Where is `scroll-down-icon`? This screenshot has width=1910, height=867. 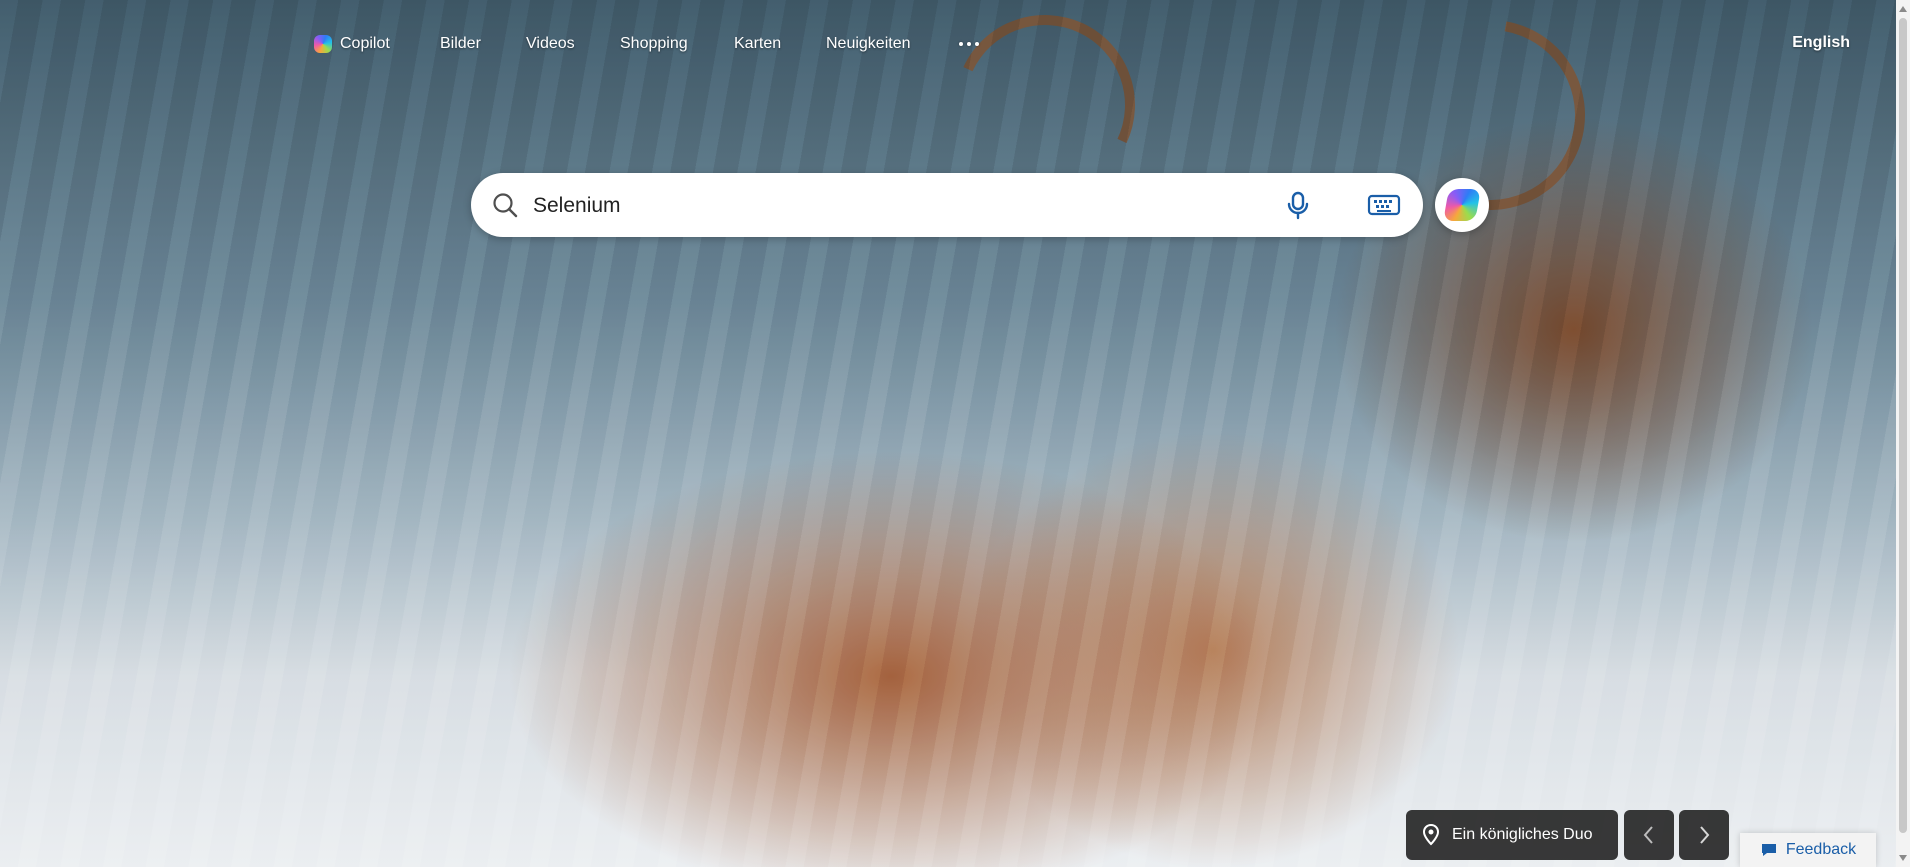 scroll-down-icon is located at coordinates (1903, 858).